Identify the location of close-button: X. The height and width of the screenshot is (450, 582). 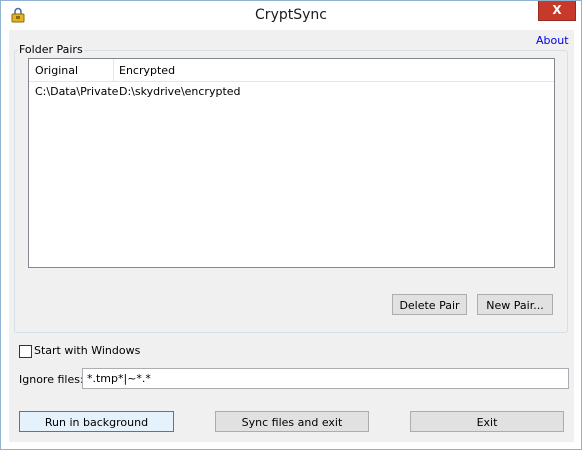
(557, 11).